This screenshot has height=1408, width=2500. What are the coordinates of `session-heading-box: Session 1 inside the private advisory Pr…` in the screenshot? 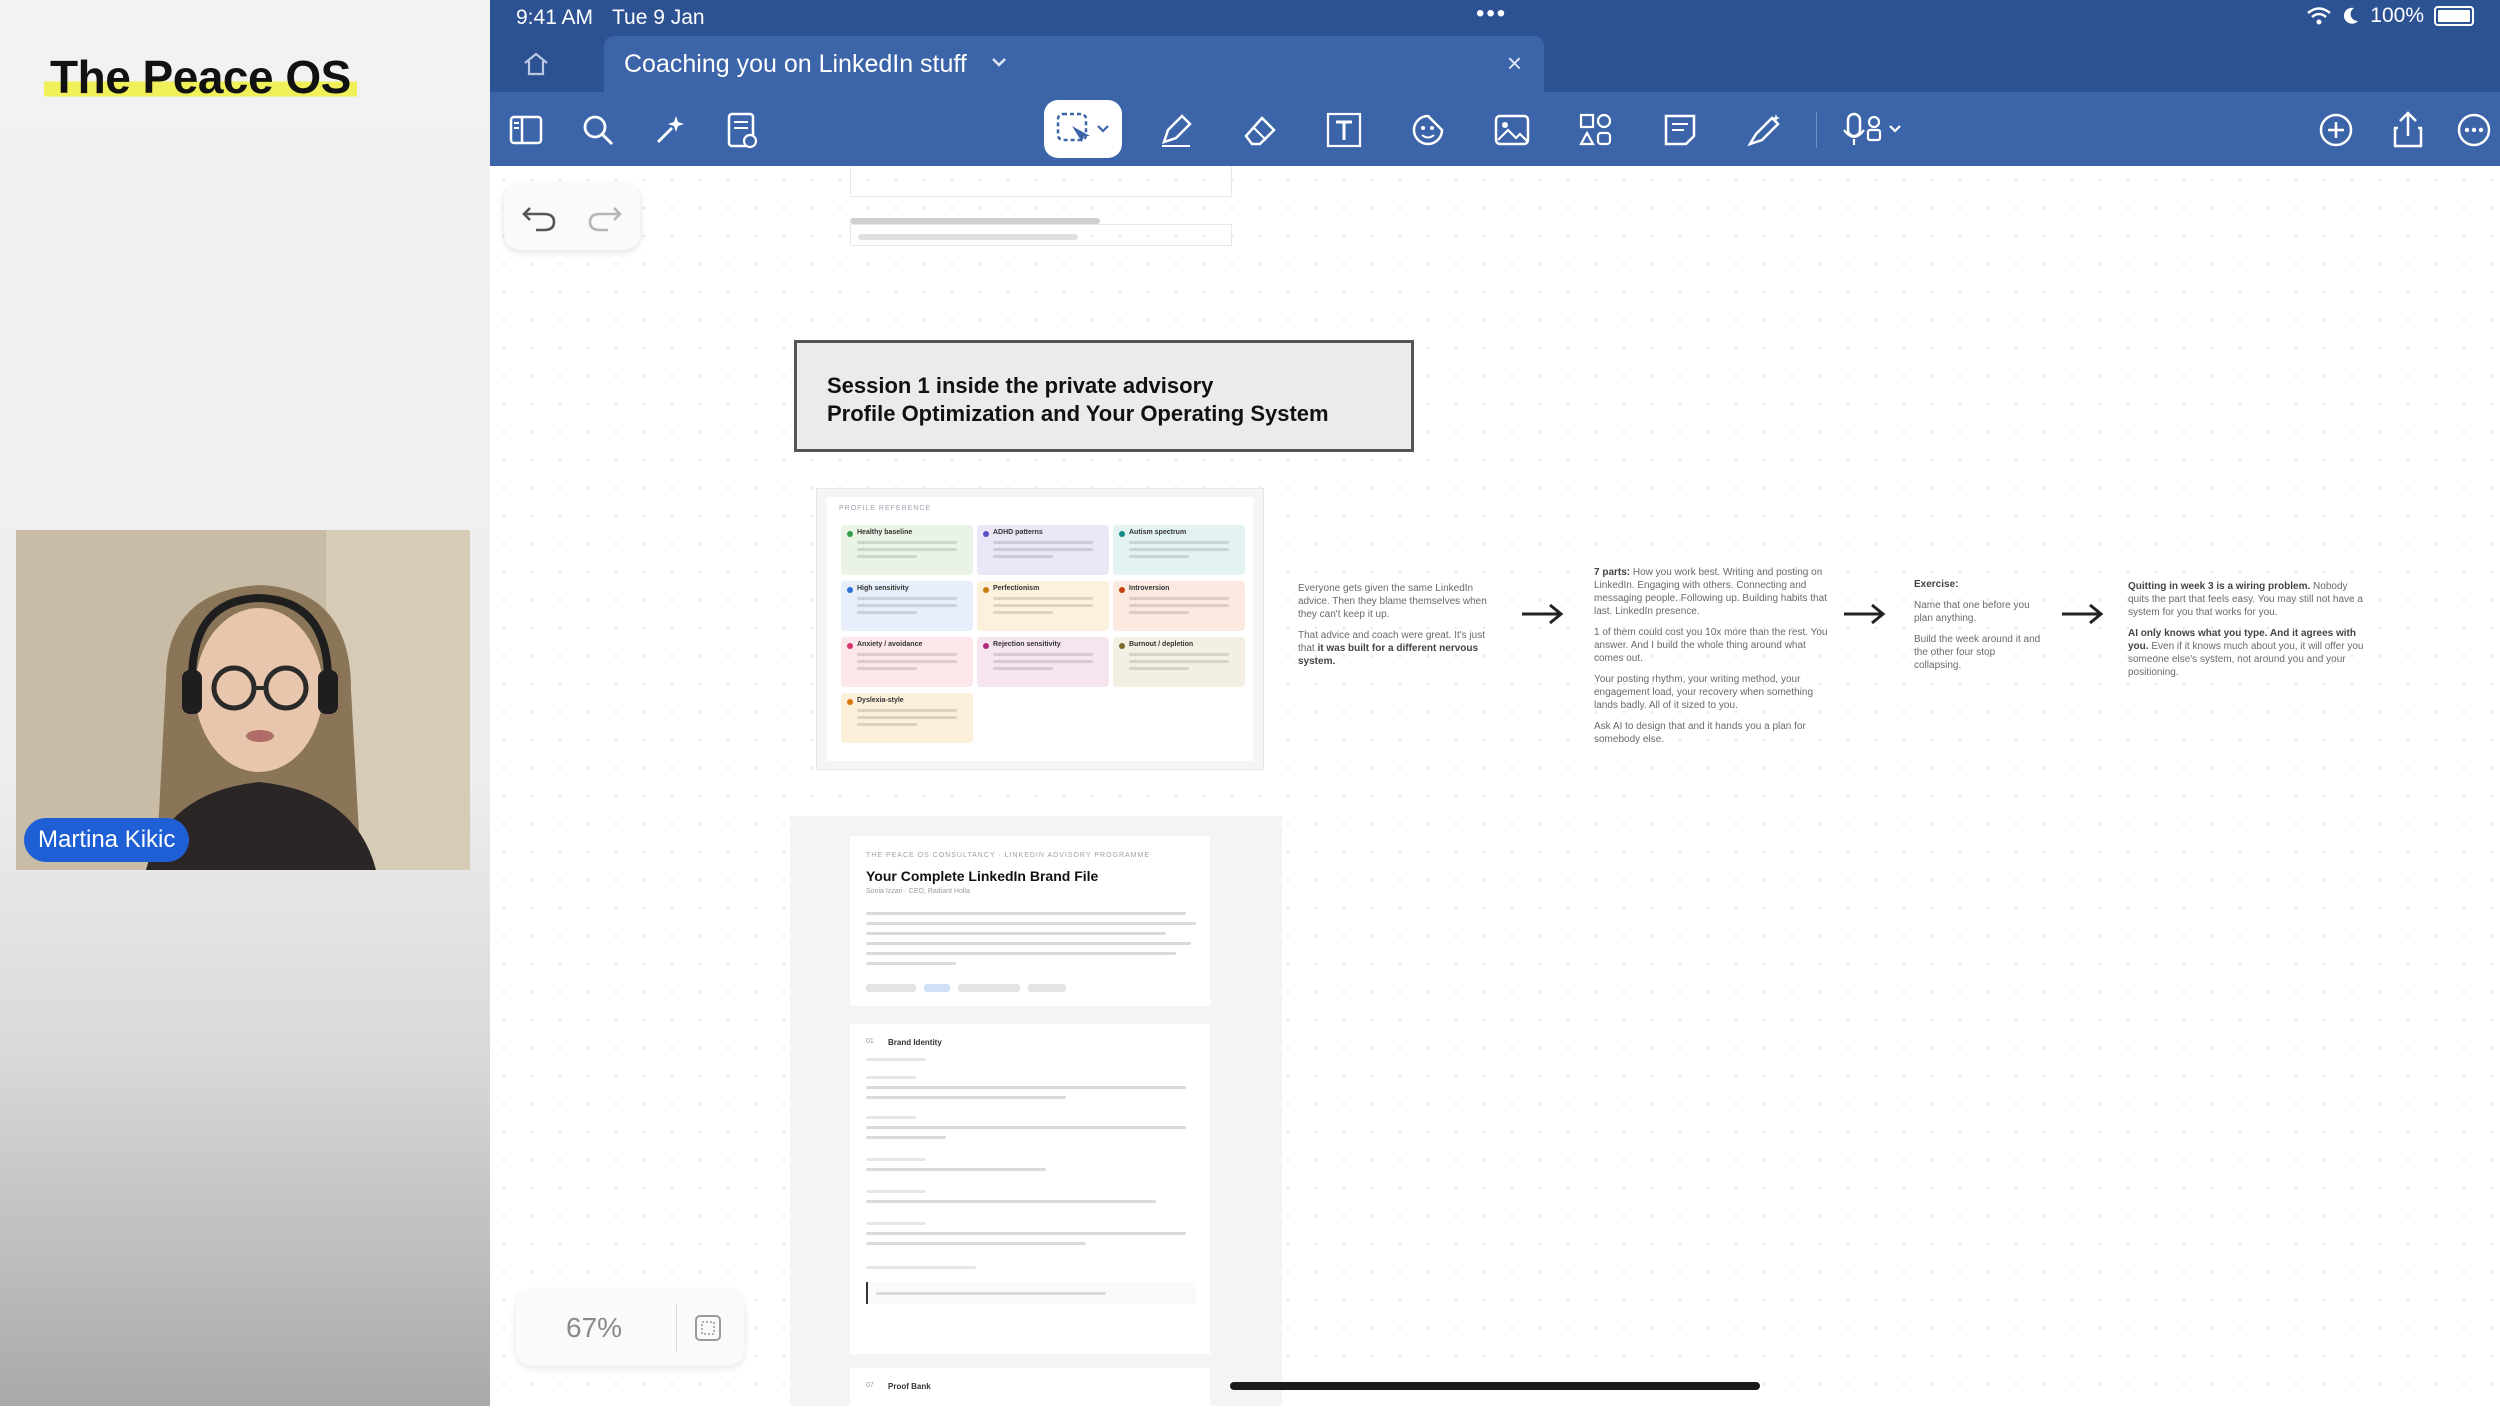 It's located at (1104, 396).